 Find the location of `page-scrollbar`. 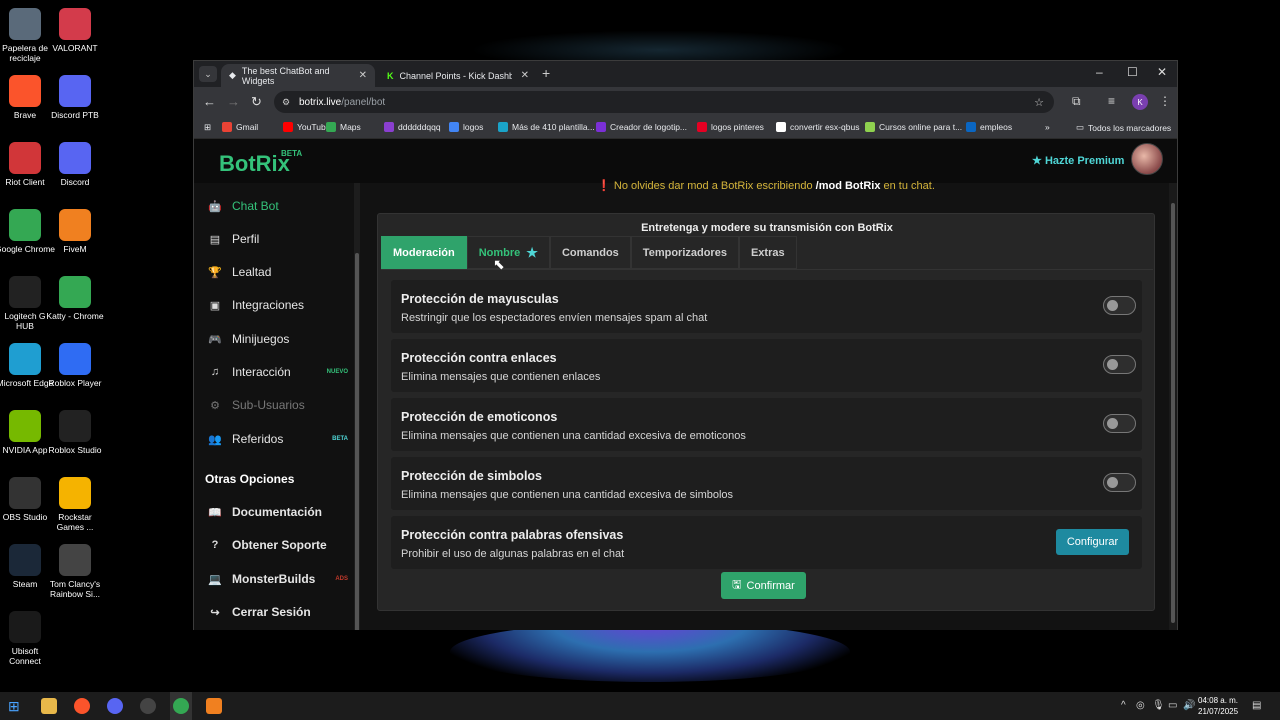

page-scrollbar is located at coordinates (1173, 406).